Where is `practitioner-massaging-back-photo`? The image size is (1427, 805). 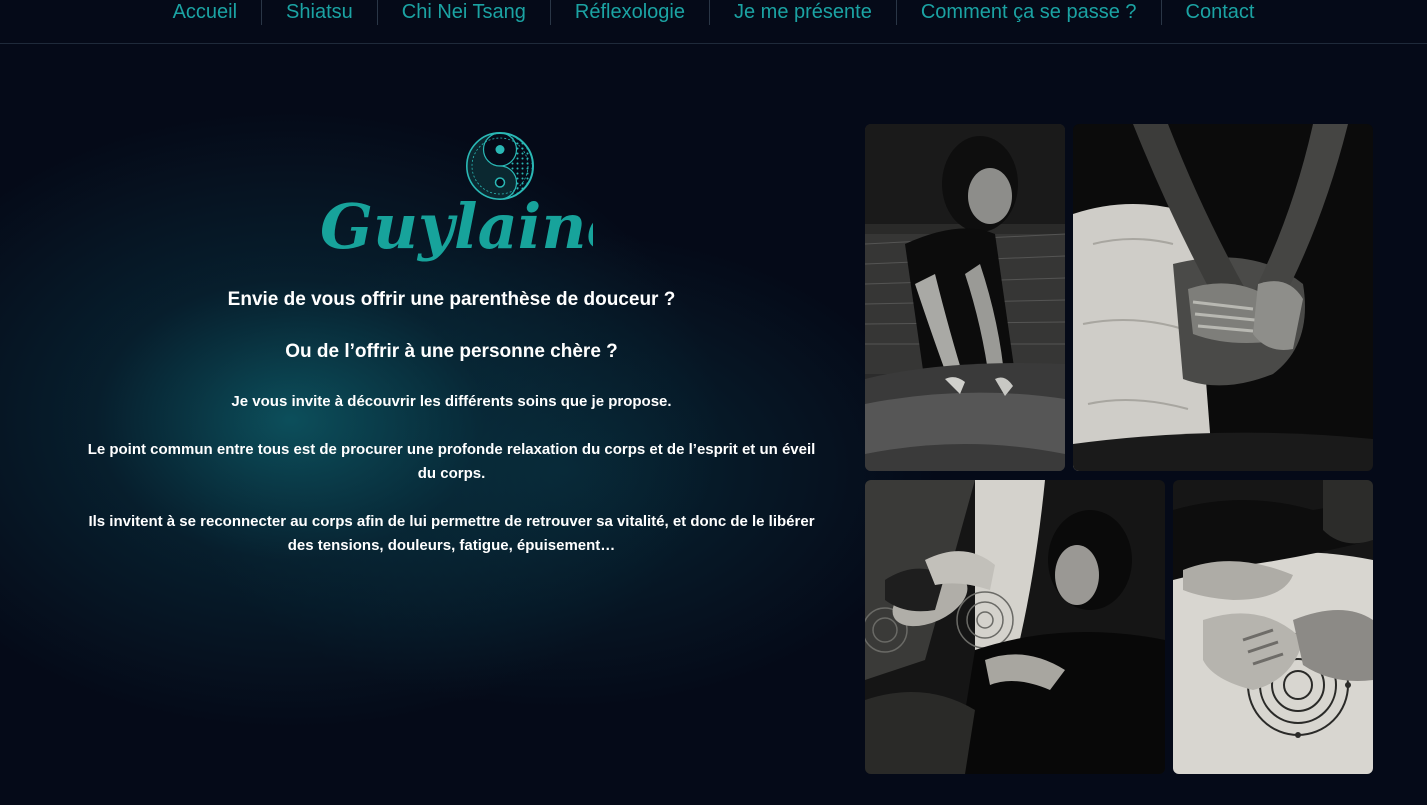 practitioner-massaging-back-photo is located at coordinates (965, 297).